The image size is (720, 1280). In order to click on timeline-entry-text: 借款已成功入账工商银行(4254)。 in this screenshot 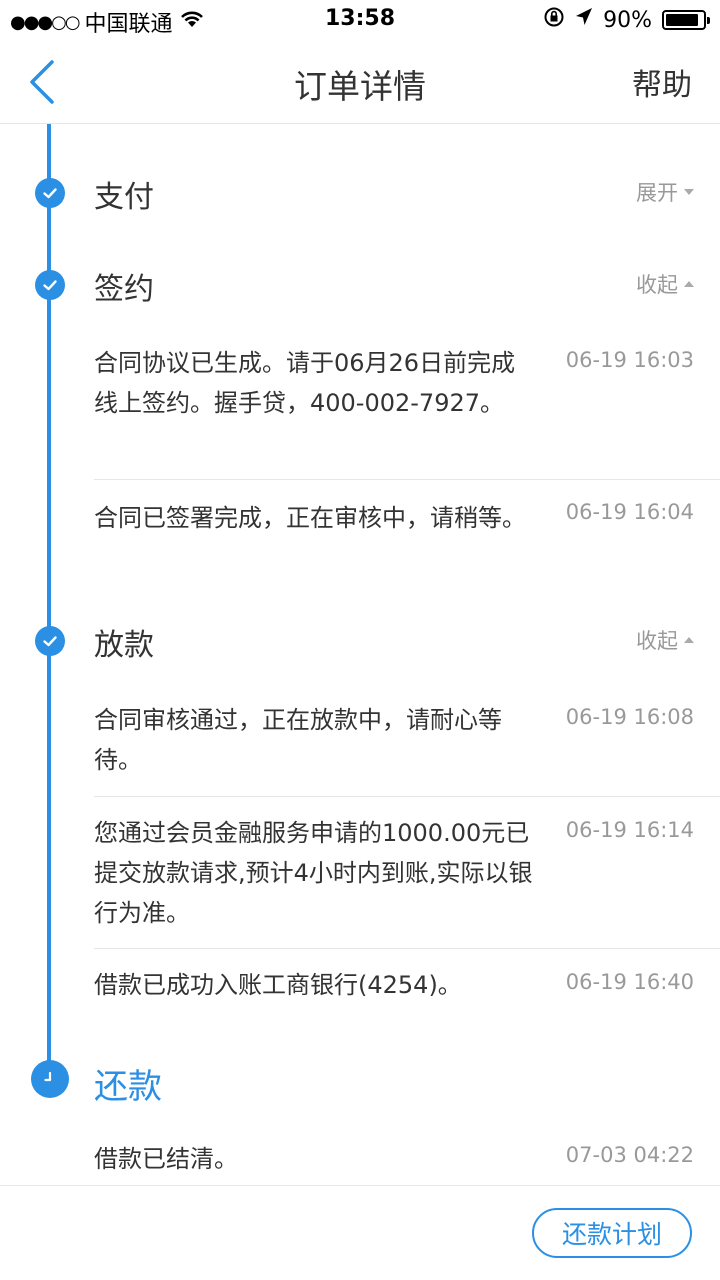, I will do `click(278, 985)`.